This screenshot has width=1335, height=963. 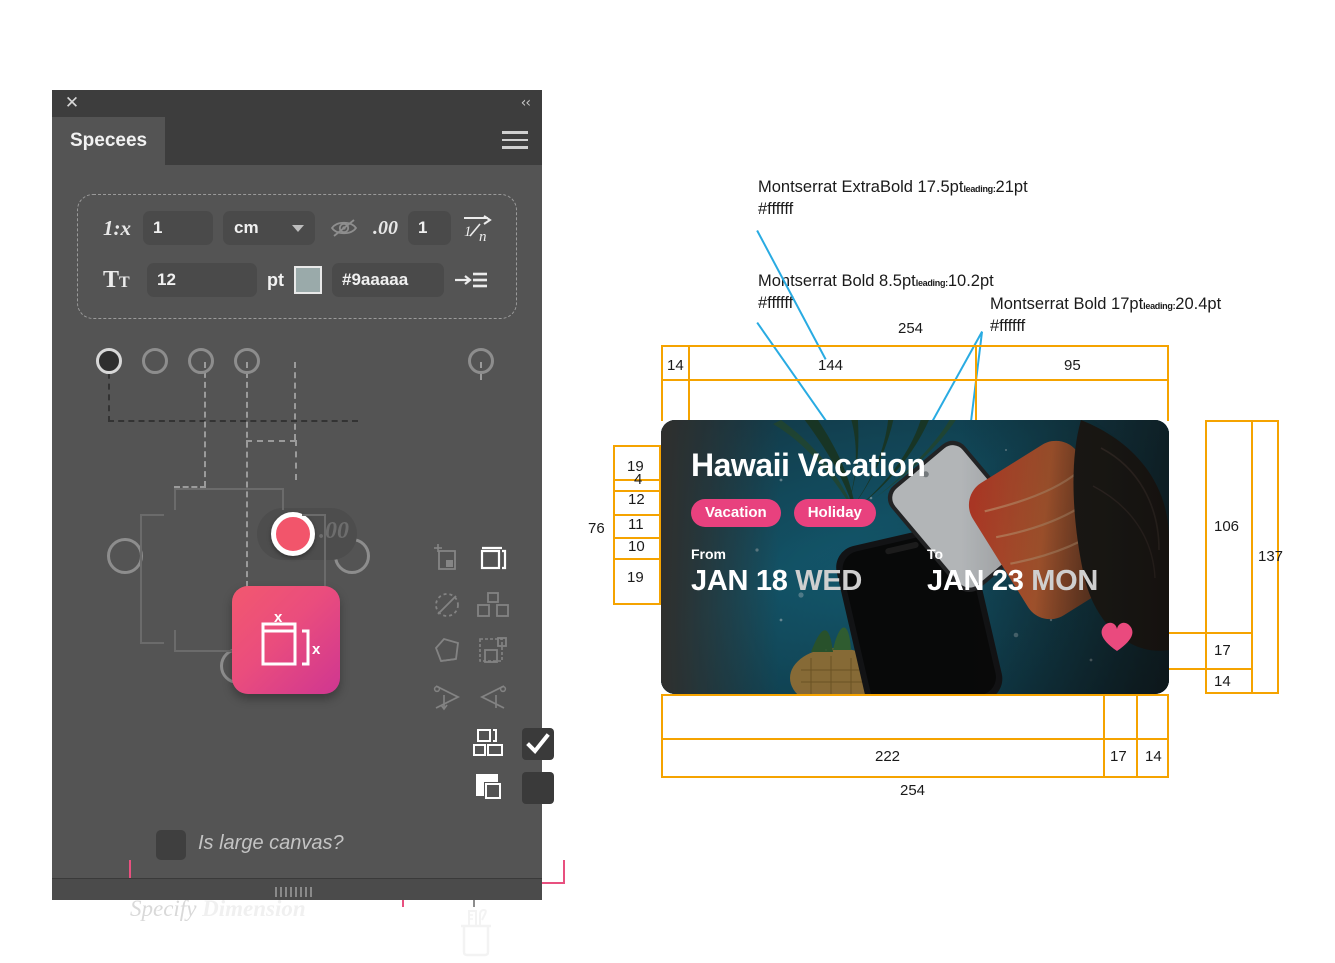 What do you see at coordinates (515, 141) in the screenshot?
I see `hamburger-menu-icon` at bounding box center [515, 141].